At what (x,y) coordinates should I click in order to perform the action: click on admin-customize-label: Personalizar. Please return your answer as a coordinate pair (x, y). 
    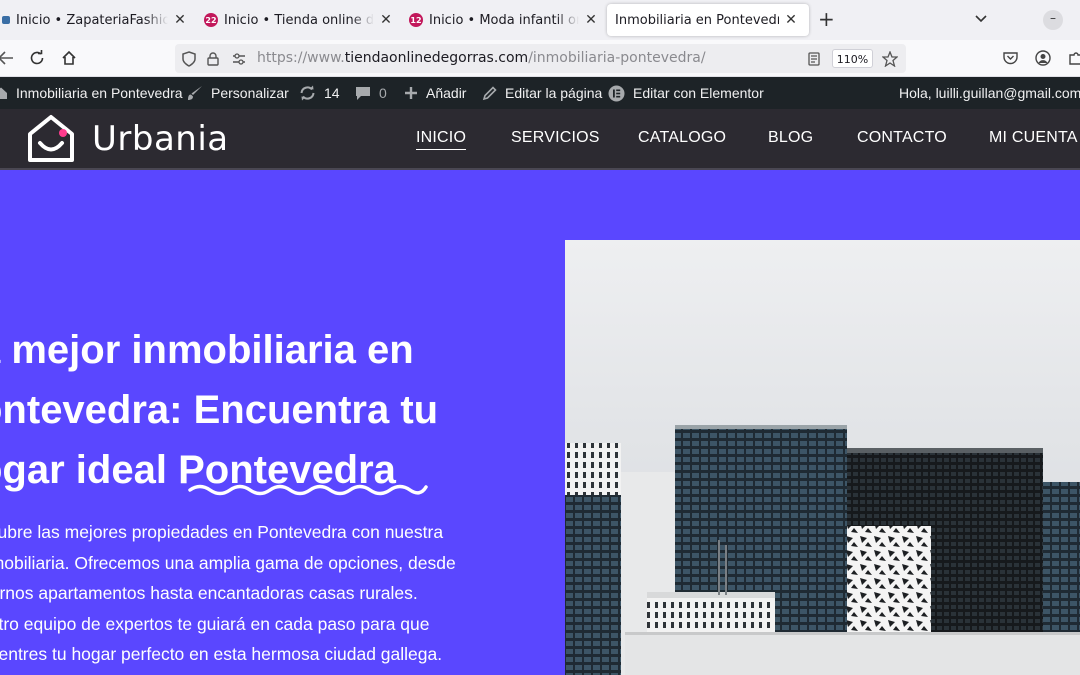
    Looking at the image, I should click on (250, 93).